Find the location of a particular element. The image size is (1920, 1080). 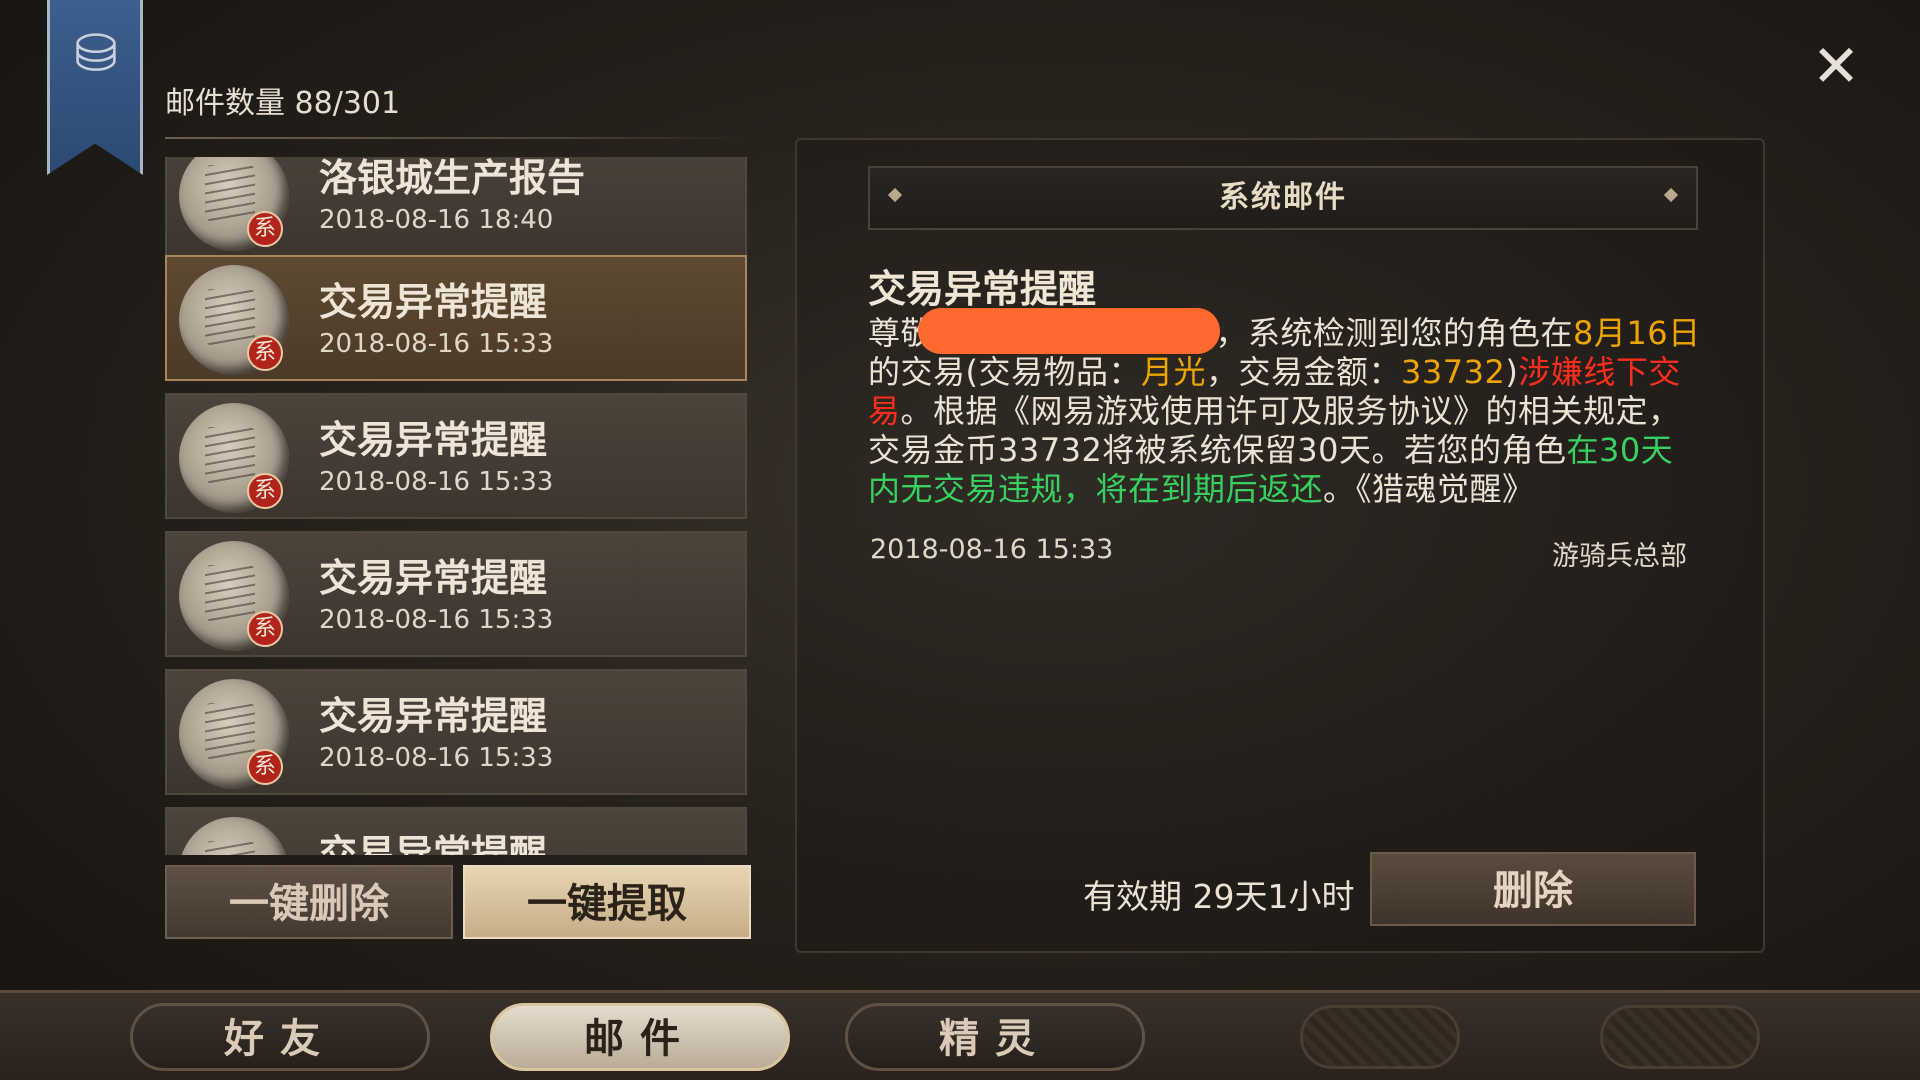

tab-spirit: 精灵 is located at coordinates (995, 1037).